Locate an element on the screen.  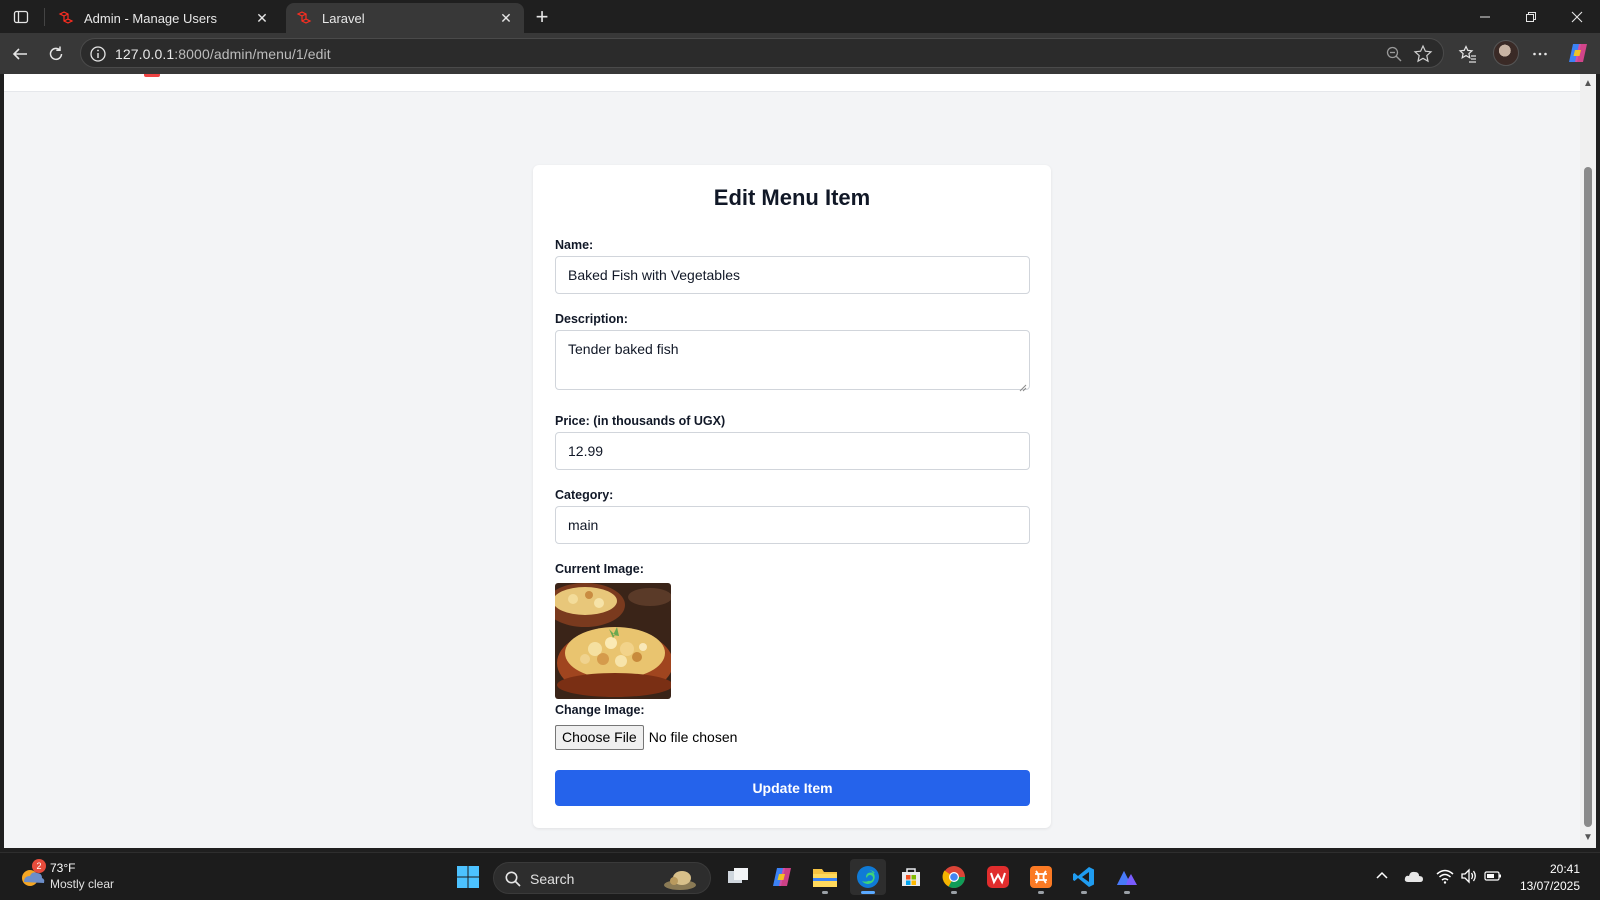
search-highlight-icon is located at coordinates (680, 879).